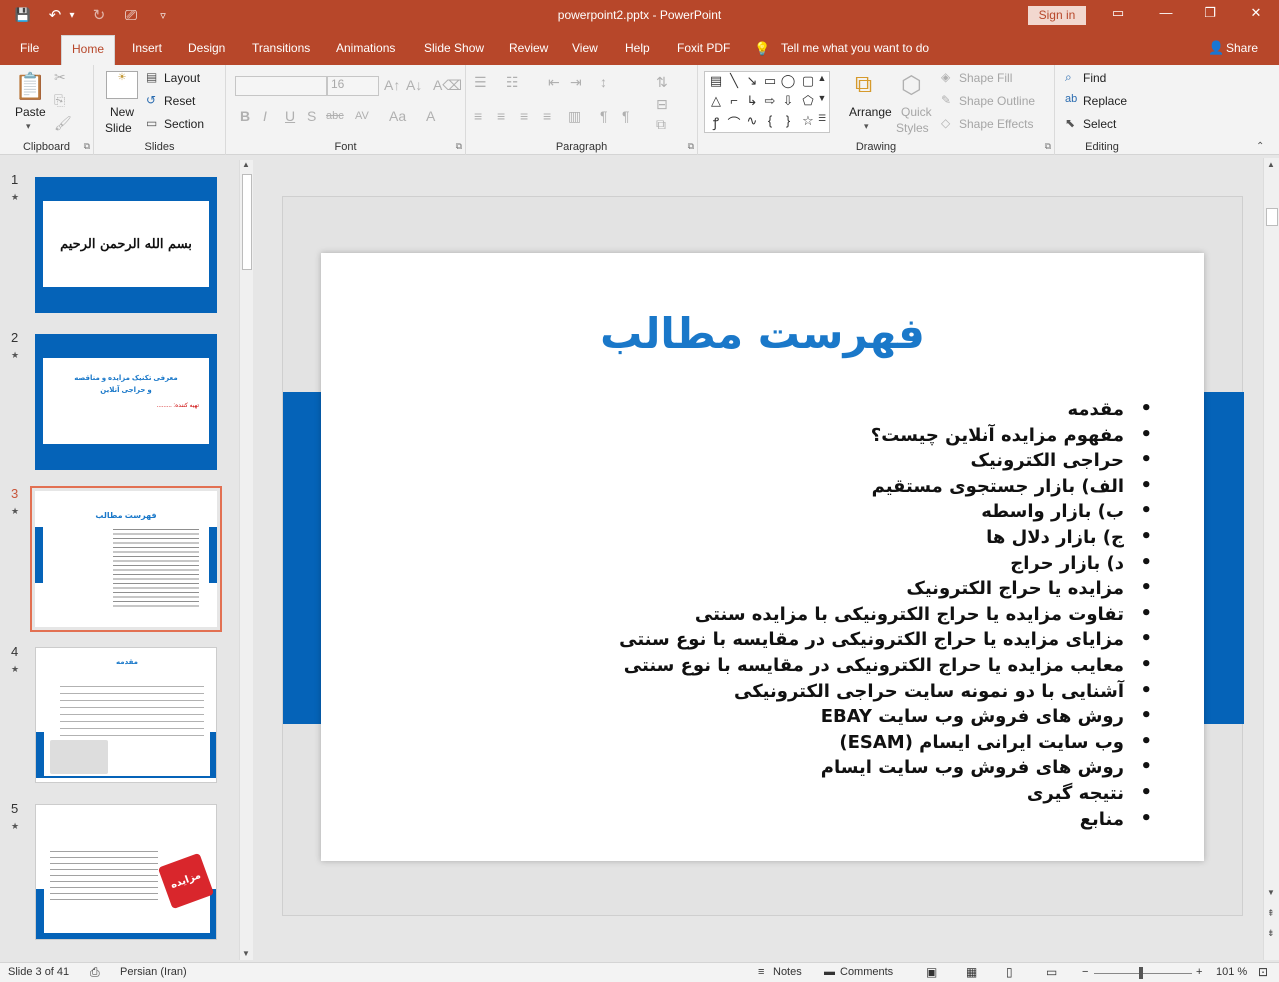 This screenshot has width=1279, height=982. I want to click on drawing-launcher-icon: ⧉, so click(1048, 146).